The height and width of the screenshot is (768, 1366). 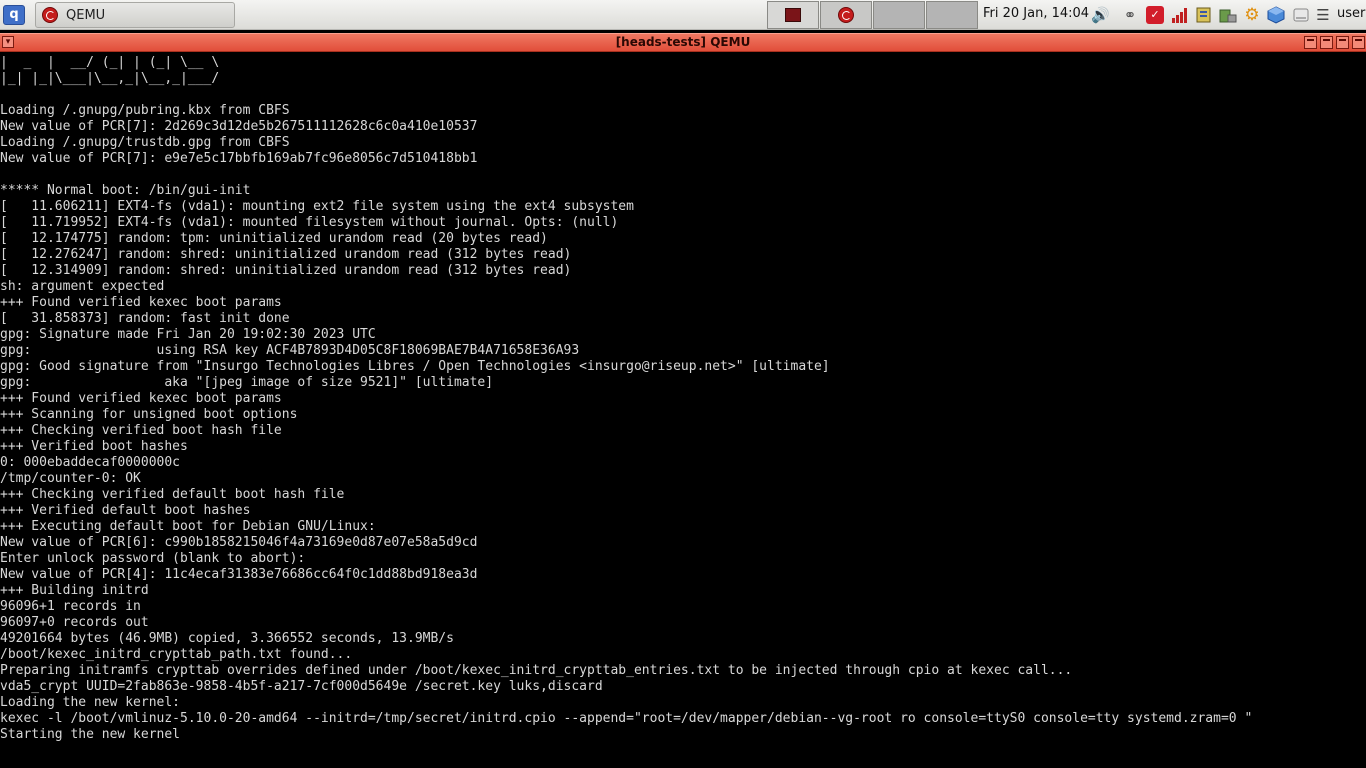 What do you see at coordinates (135, 15) in the screenshot?
I see `taskbar-item-qemu: QEMU` at bounding box center [135, 15].